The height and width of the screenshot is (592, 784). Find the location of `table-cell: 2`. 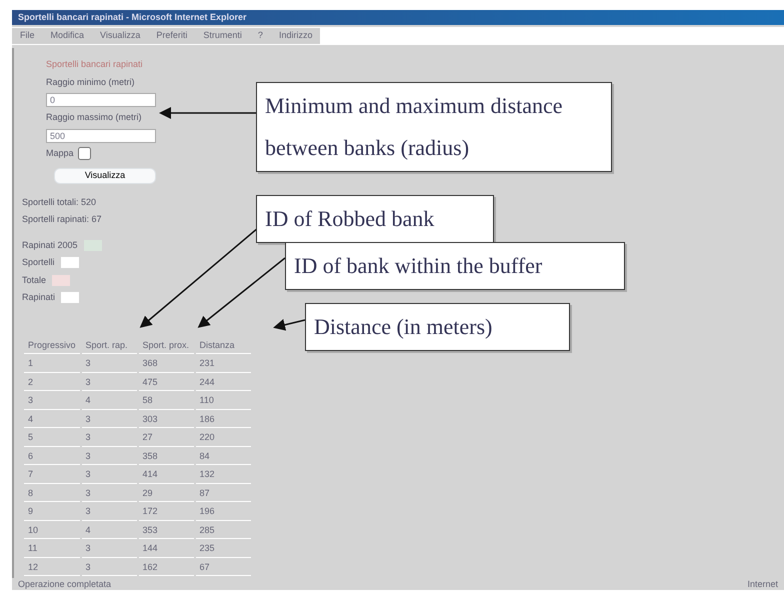

table-cell: 2 is located at coordinates (52, 382).